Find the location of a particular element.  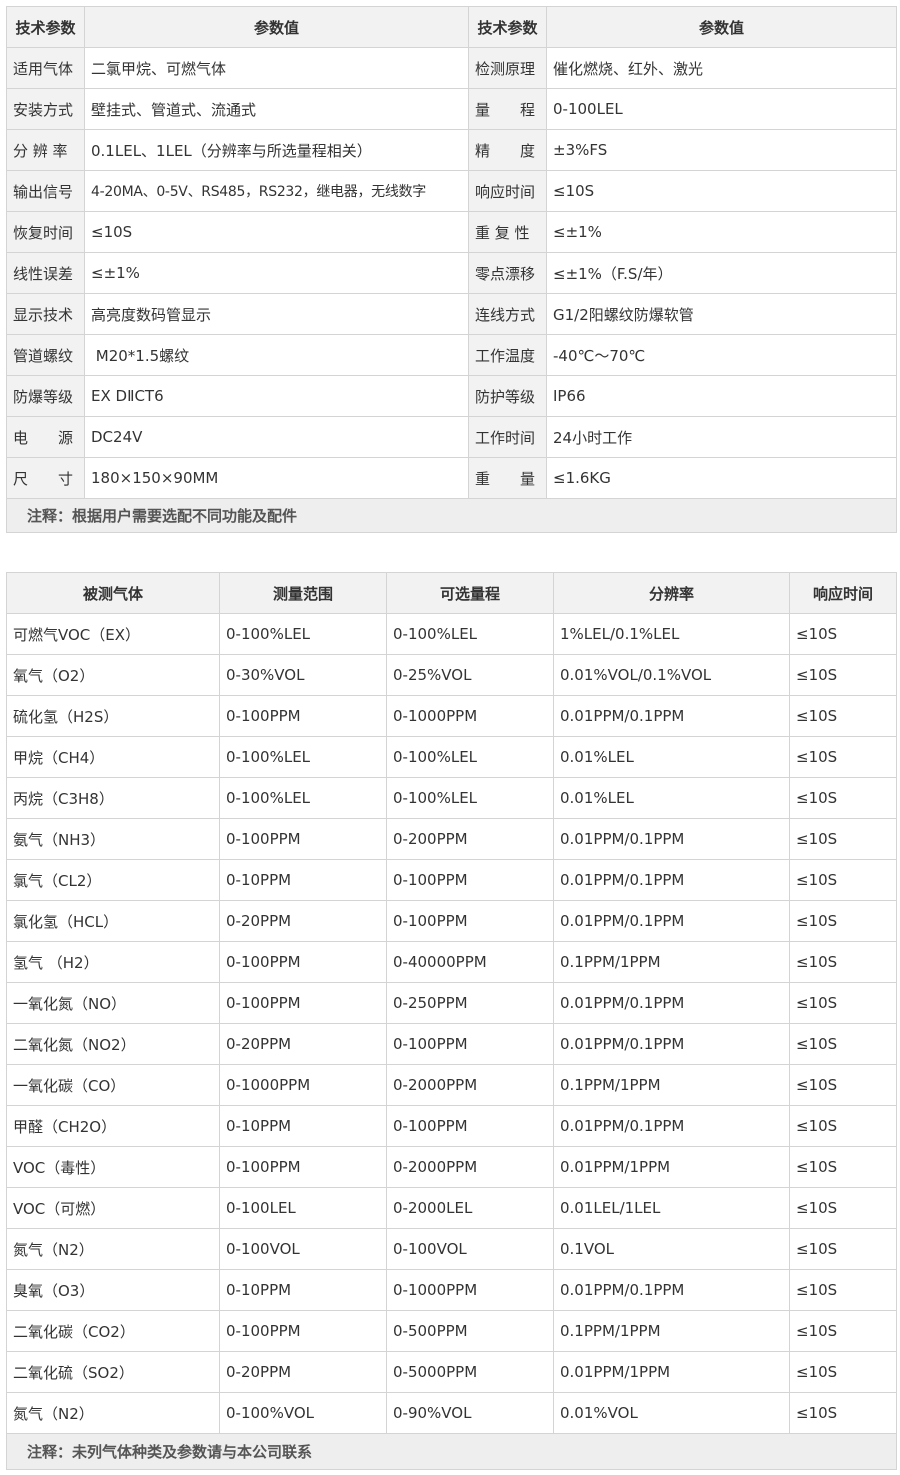

gas-header-range: 测量范围 is located at coordinates (303, 593).